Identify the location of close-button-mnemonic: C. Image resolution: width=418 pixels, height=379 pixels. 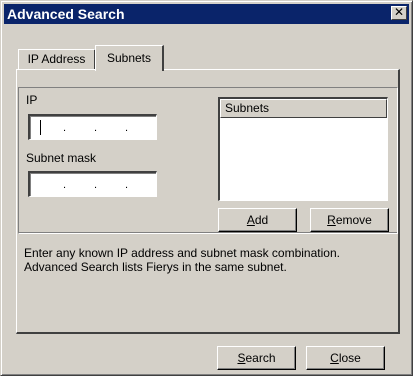
(334, 358).